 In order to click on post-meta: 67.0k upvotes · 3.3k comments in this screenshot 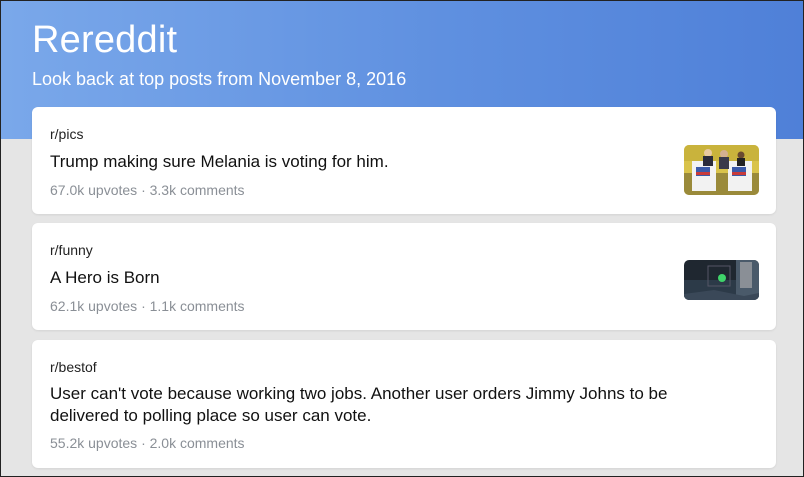, I will do `click(147, 190)`.